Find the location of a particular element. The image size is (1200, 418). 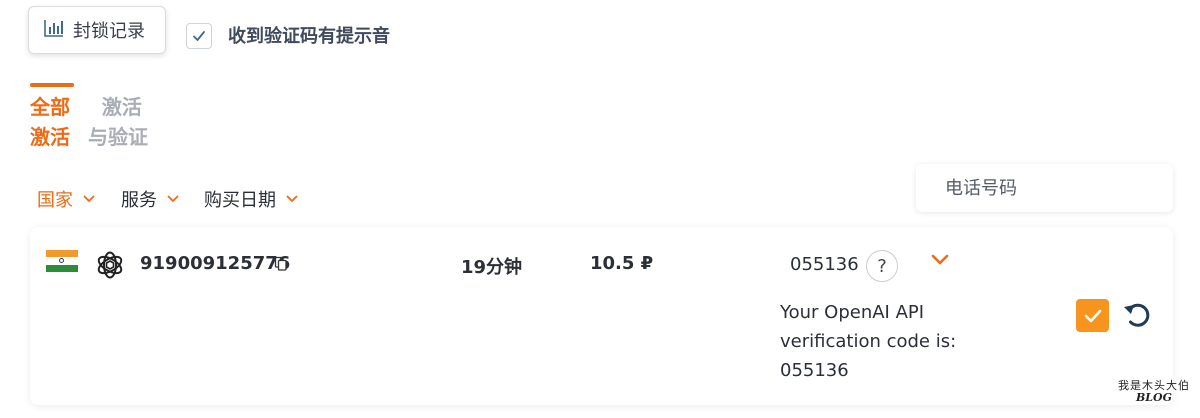

confirm-button is located at coordinates (1092, 315).